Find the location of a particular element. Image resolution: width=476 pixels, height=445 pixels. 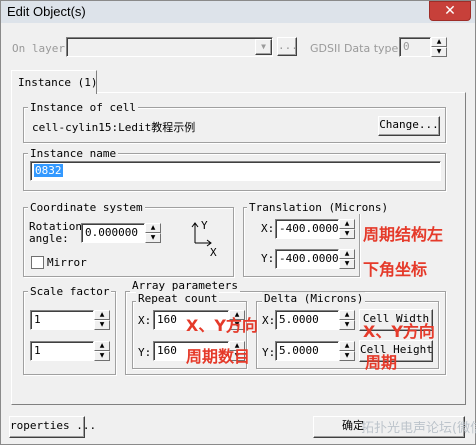

translation-title: Translation (Microns) is located at coordinates (319, 207).